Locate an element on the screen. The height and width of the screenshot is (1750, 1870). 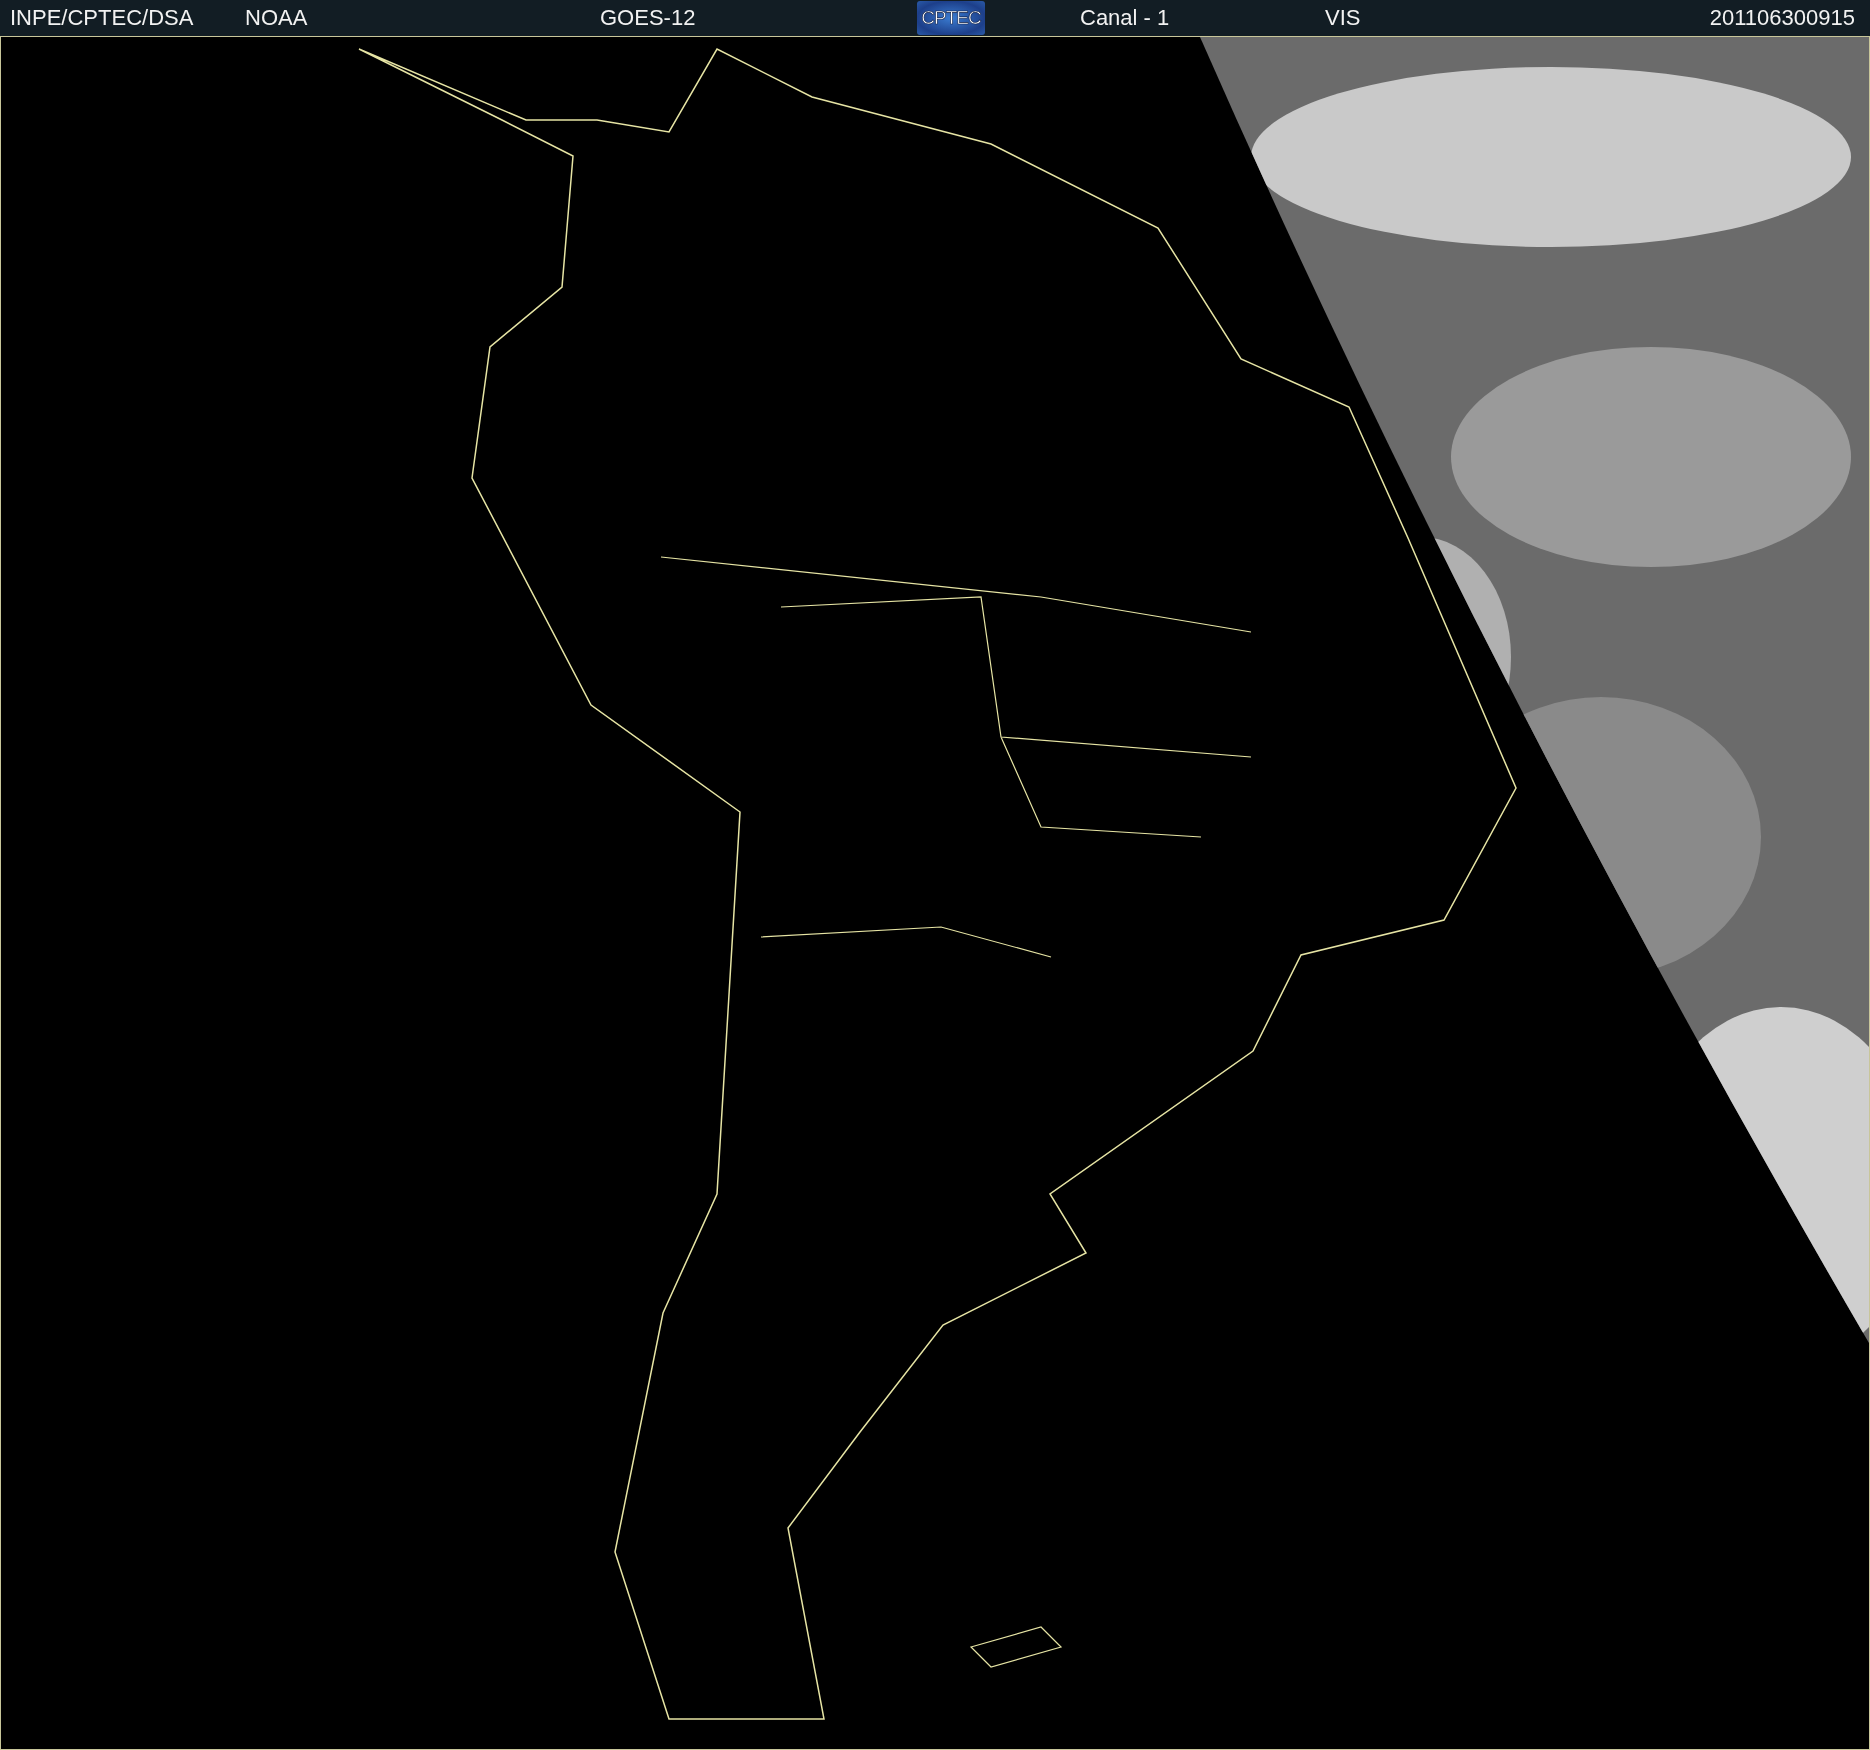
band-label: VIS is located at coordinates (1343, 18).